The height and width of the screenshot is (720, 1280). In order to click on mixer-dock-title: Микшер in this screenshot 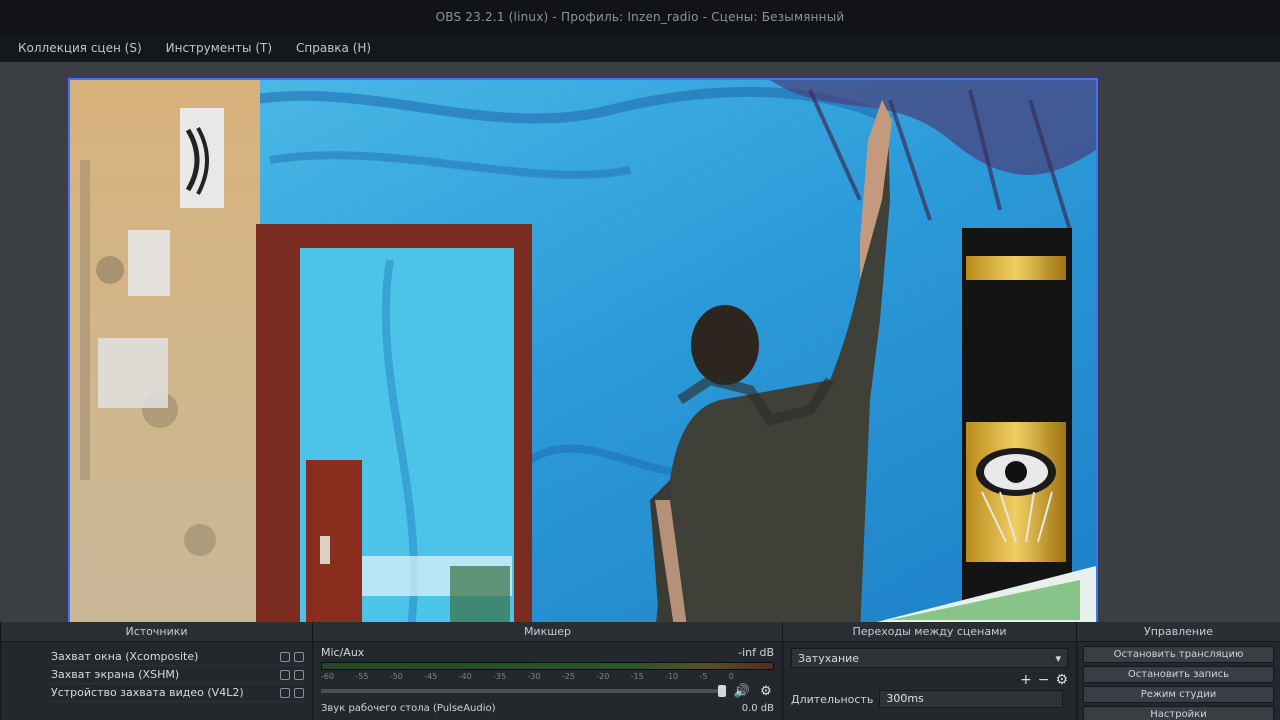, I will do `click(547, 632)`.